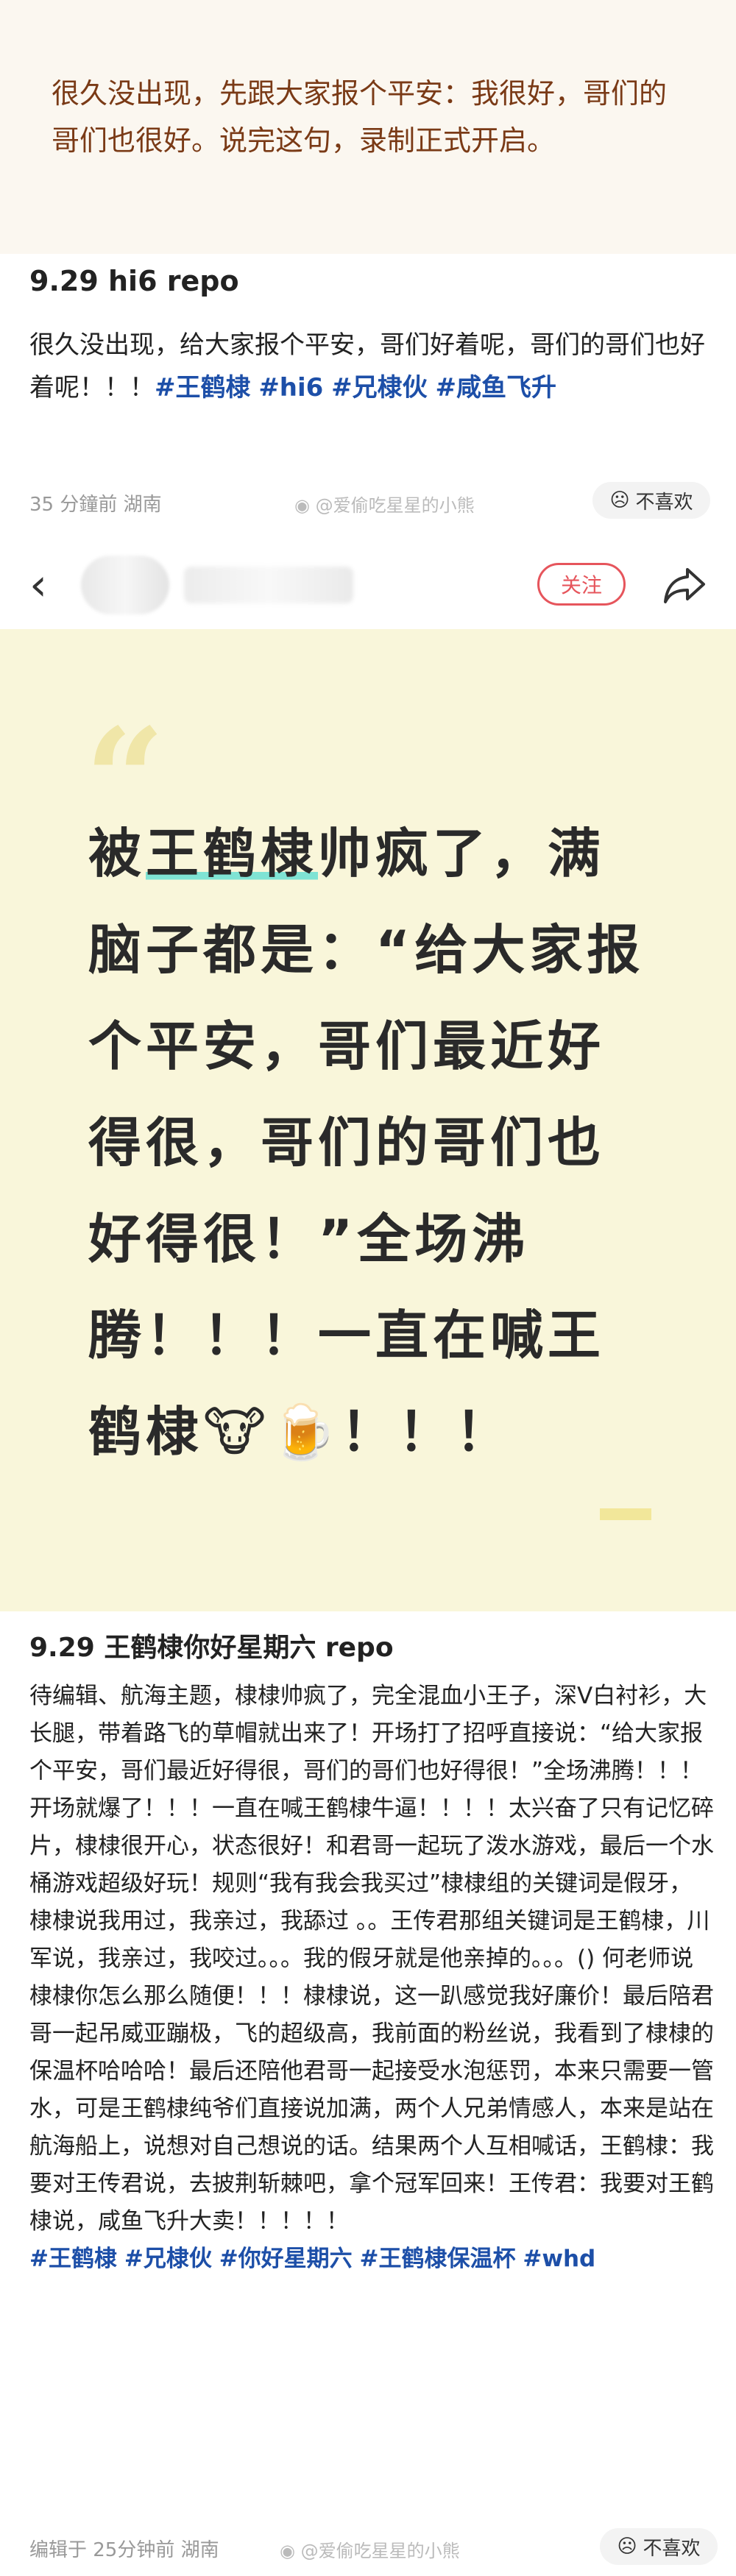  What do you see at coordinates (233, 853) in the screenshot?
I see `highlighted-name: 王鹤棣` at bounding box center [233, 853].